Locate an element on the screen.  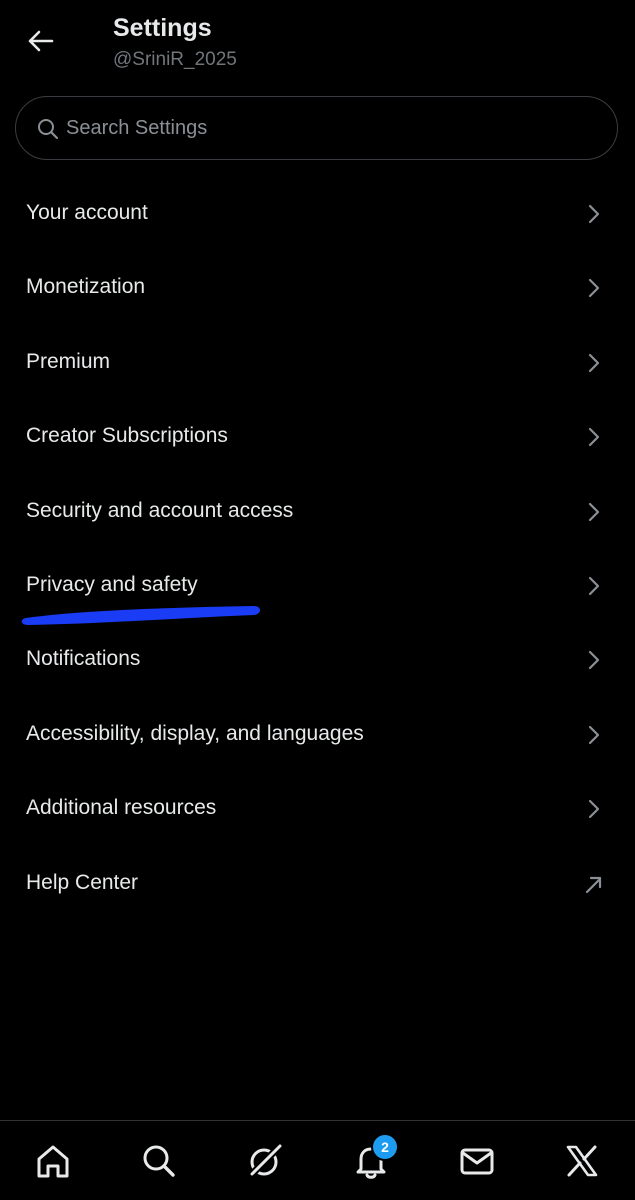
menu-item-security: Security and account access is located at coordinates (317, 511).